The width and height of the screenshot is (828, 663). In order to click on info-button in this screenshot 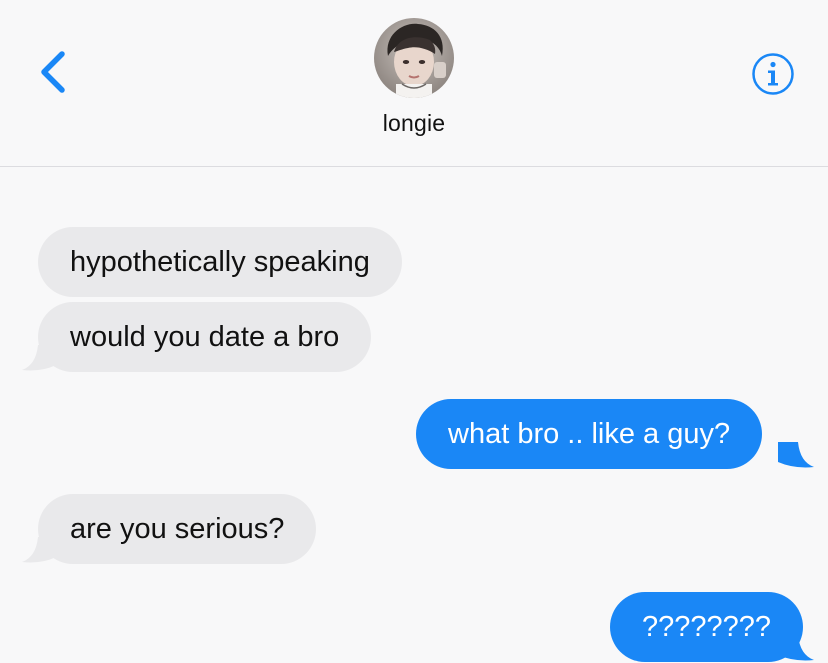, I will do `click(773, 74)`.